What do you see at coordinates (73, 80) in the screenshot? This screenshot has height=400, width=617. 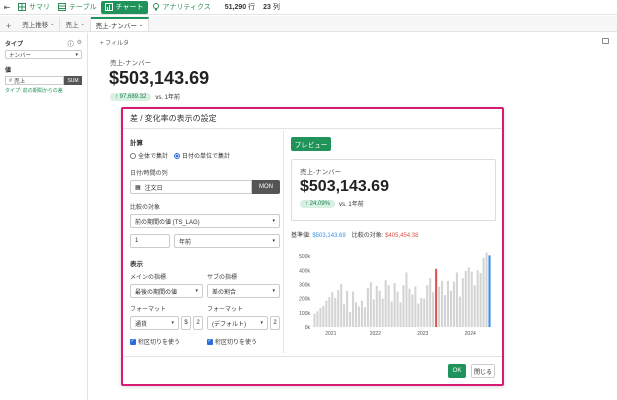 I see `aggregation-button: SUM` at bounding box center [73, 80].